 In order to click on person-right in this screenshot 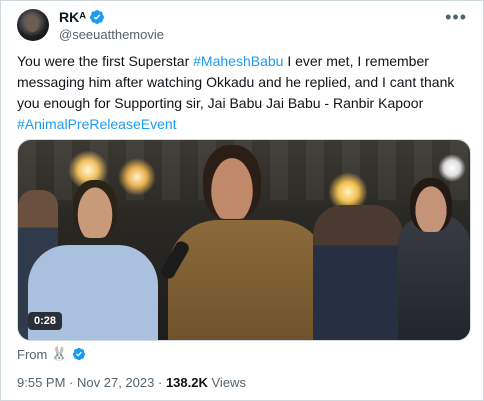, I will do `click(434, 277)`.